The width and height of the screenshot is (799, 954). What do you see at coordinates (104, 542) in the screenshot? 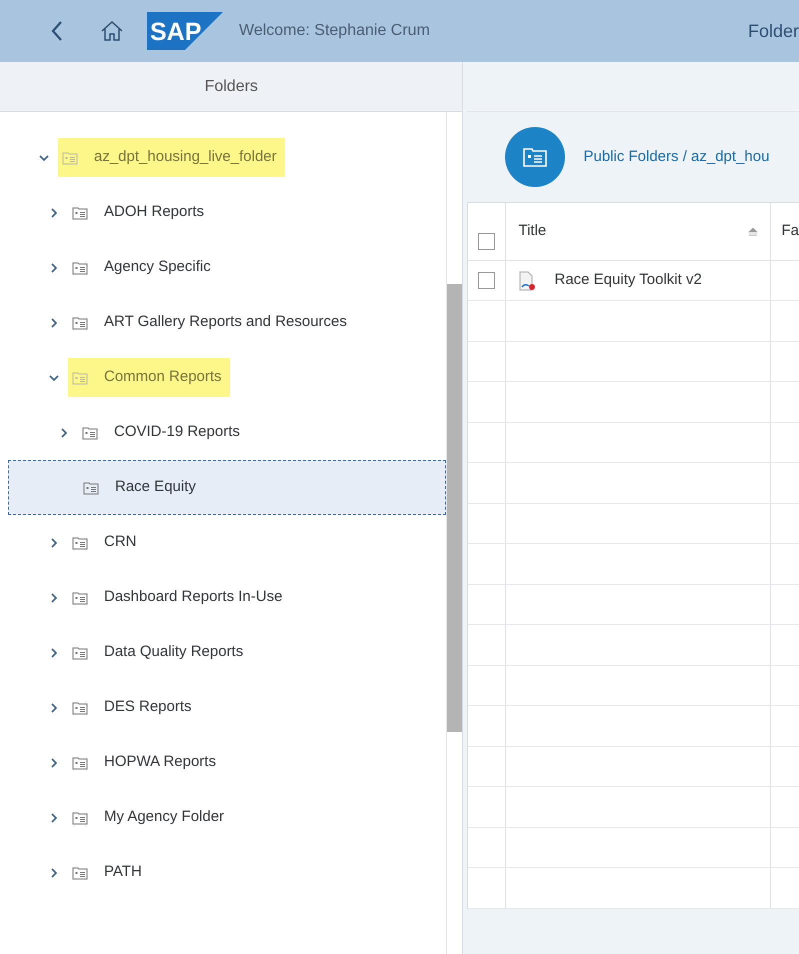
I see `tree-item-label: CRN` at bounding box center [104, 542].